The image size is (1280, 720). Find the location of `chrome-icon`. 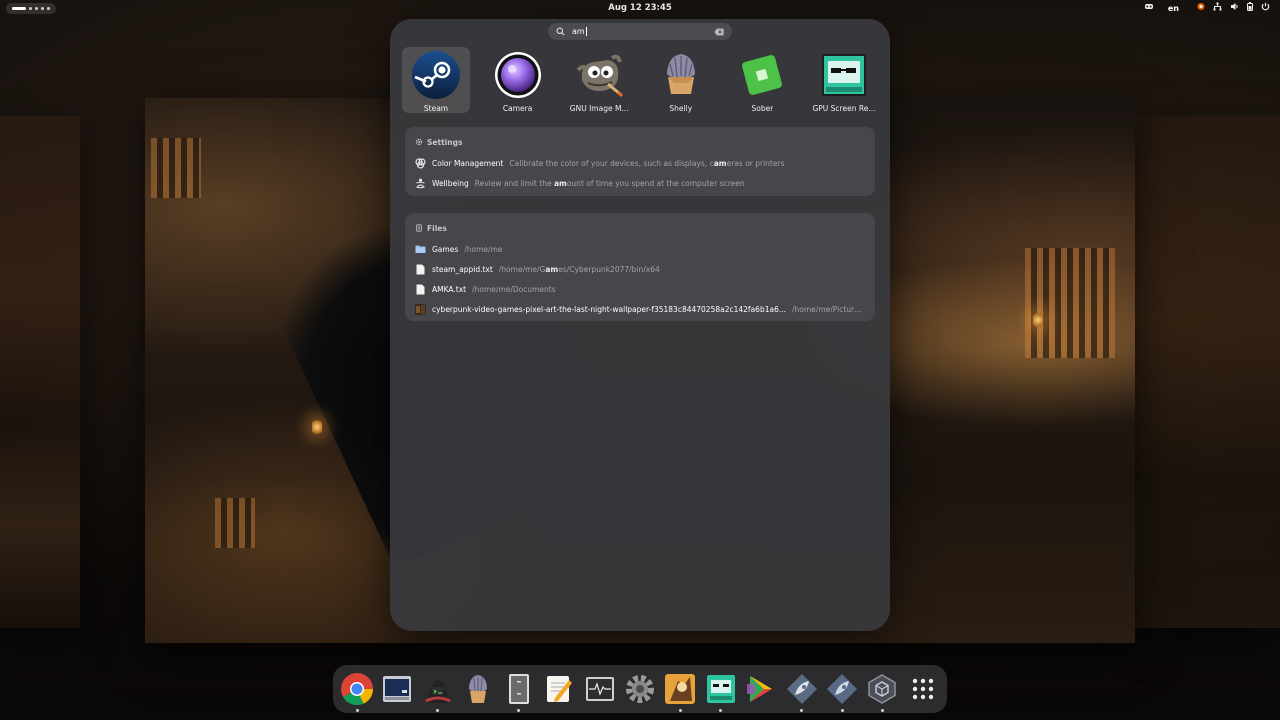

chrome-icon is located at coordinates (357, 689).